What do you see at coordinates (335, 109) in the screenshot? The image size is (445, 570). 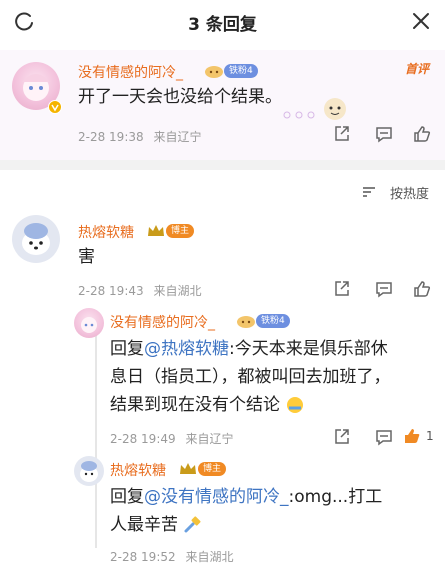 I see `sticker-icon` at bounding box center [335, 109].